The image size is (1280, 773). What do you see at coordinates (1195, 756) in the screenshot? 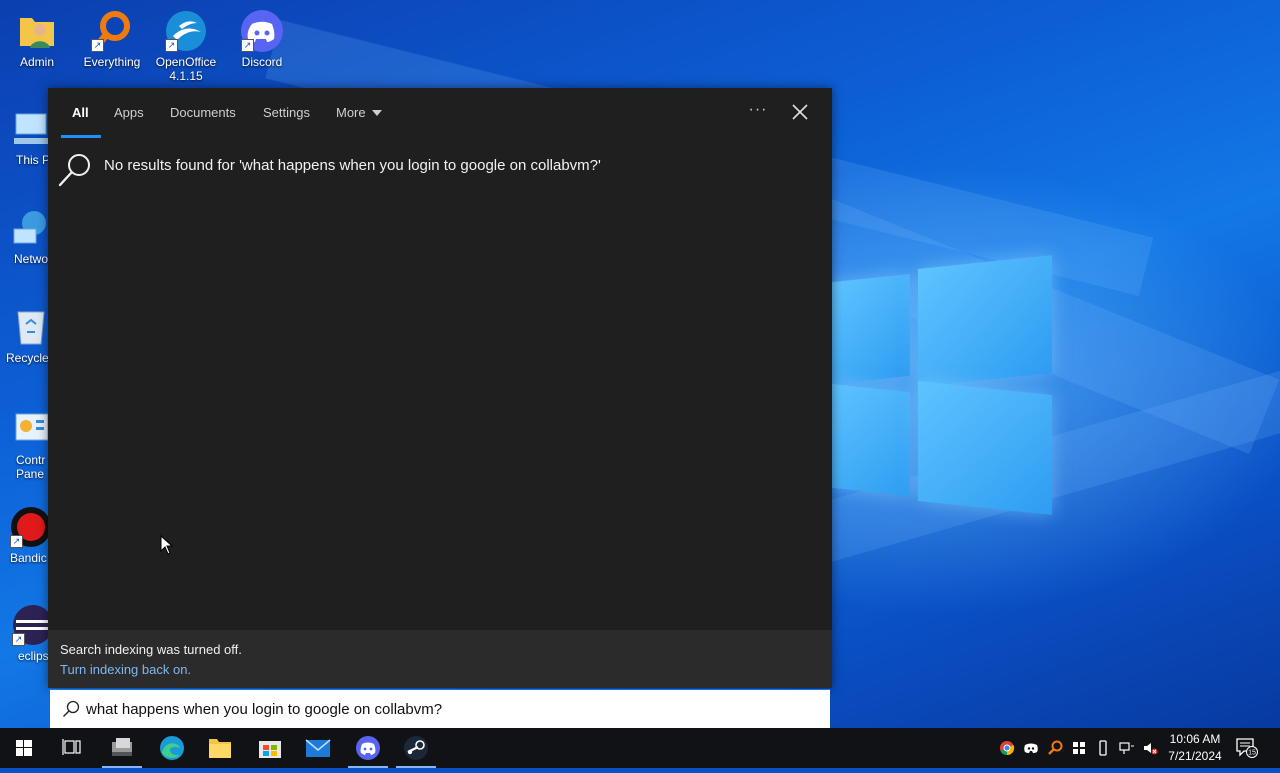
I see `clock-date: 7/21/2024` at bounding box center [1195, 756].